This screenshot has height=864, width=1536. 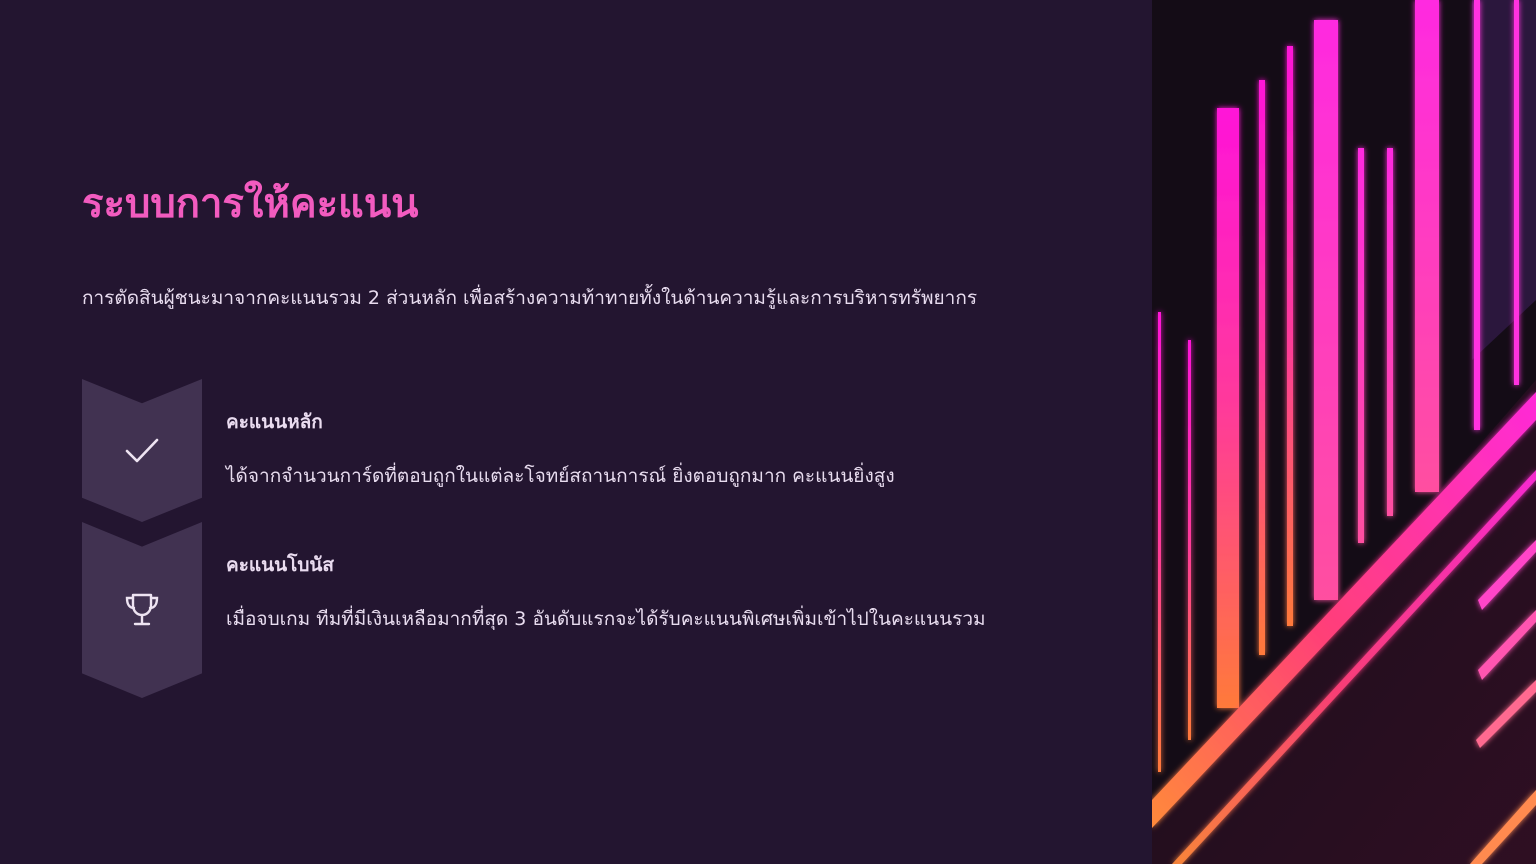 What do you see at coordinates (280, 565) in the screenshot?
I see `item-heading: คะแนนโบนัส` at bounding box center [280, 565].